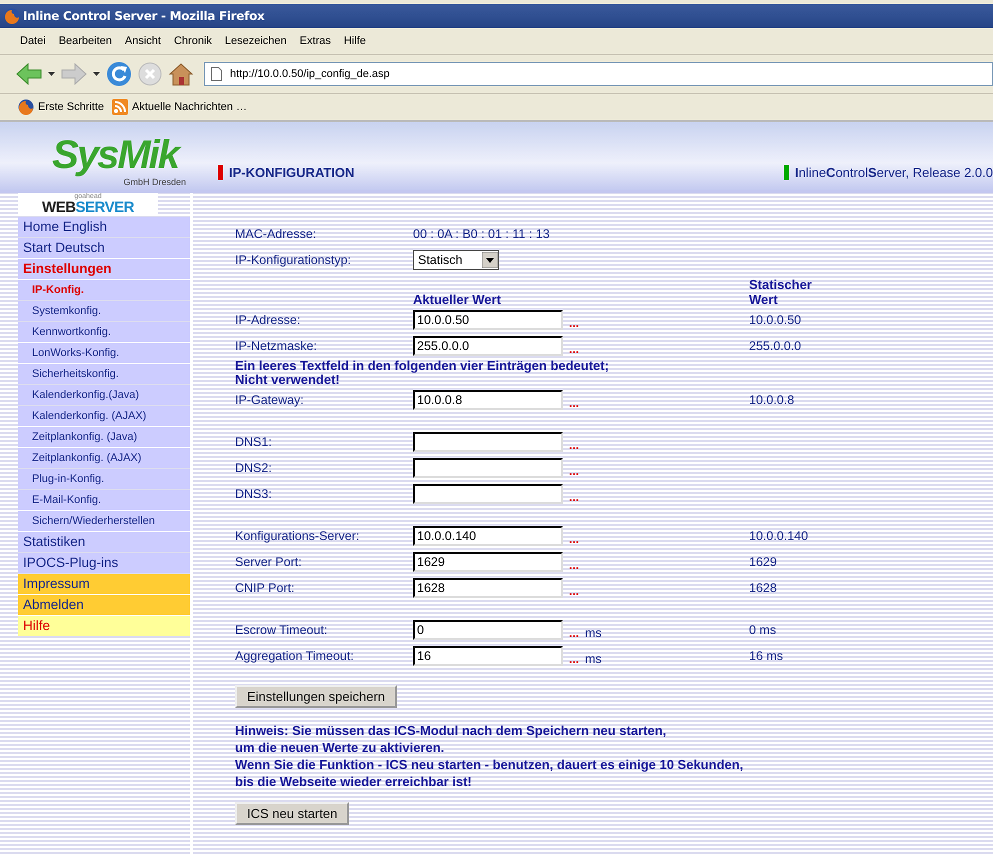  I want to click on menu-item: Bearbeiten, so click(85, 41).